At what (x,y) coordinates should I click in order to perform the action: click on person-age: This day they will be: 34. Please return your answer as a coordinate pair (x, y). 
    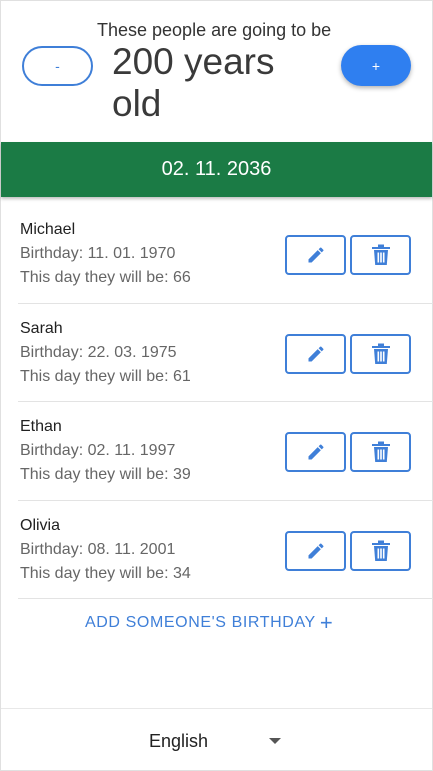
    Looking at the image, I should click on (105, 573).